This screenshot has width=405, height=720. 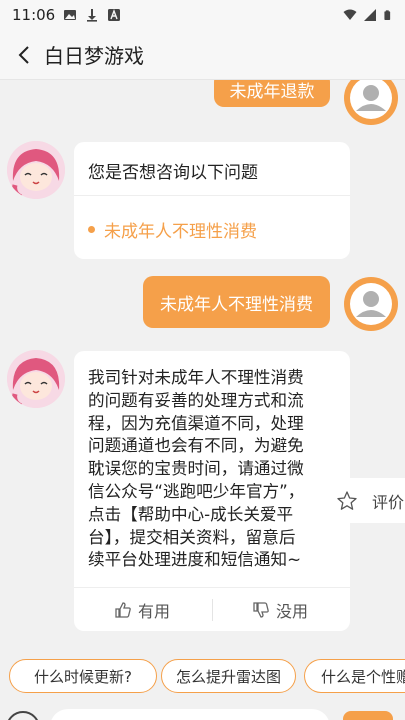 I want to click on reply-line: 耽误您的宝贵时间，请通过微, so click(x=196, y=469).